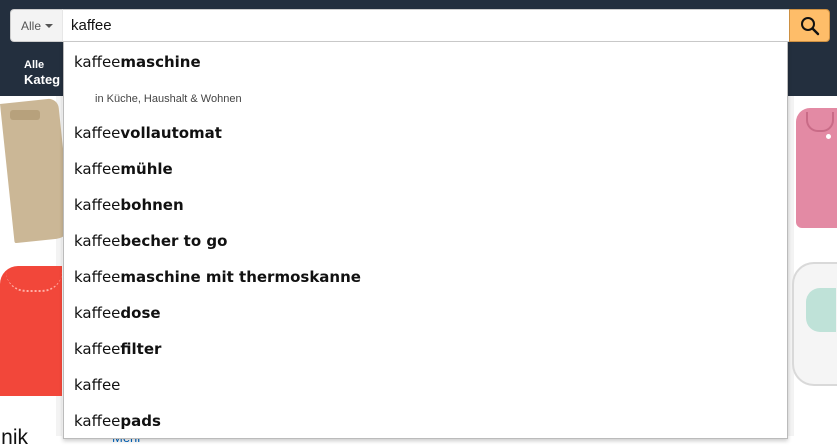 The width and height of the screenshot is (837, 446). Describe the element at coordinates (174, 99) in the screenshot. I see `department-name: Küche, Haushalt & Wohnen` at that location.